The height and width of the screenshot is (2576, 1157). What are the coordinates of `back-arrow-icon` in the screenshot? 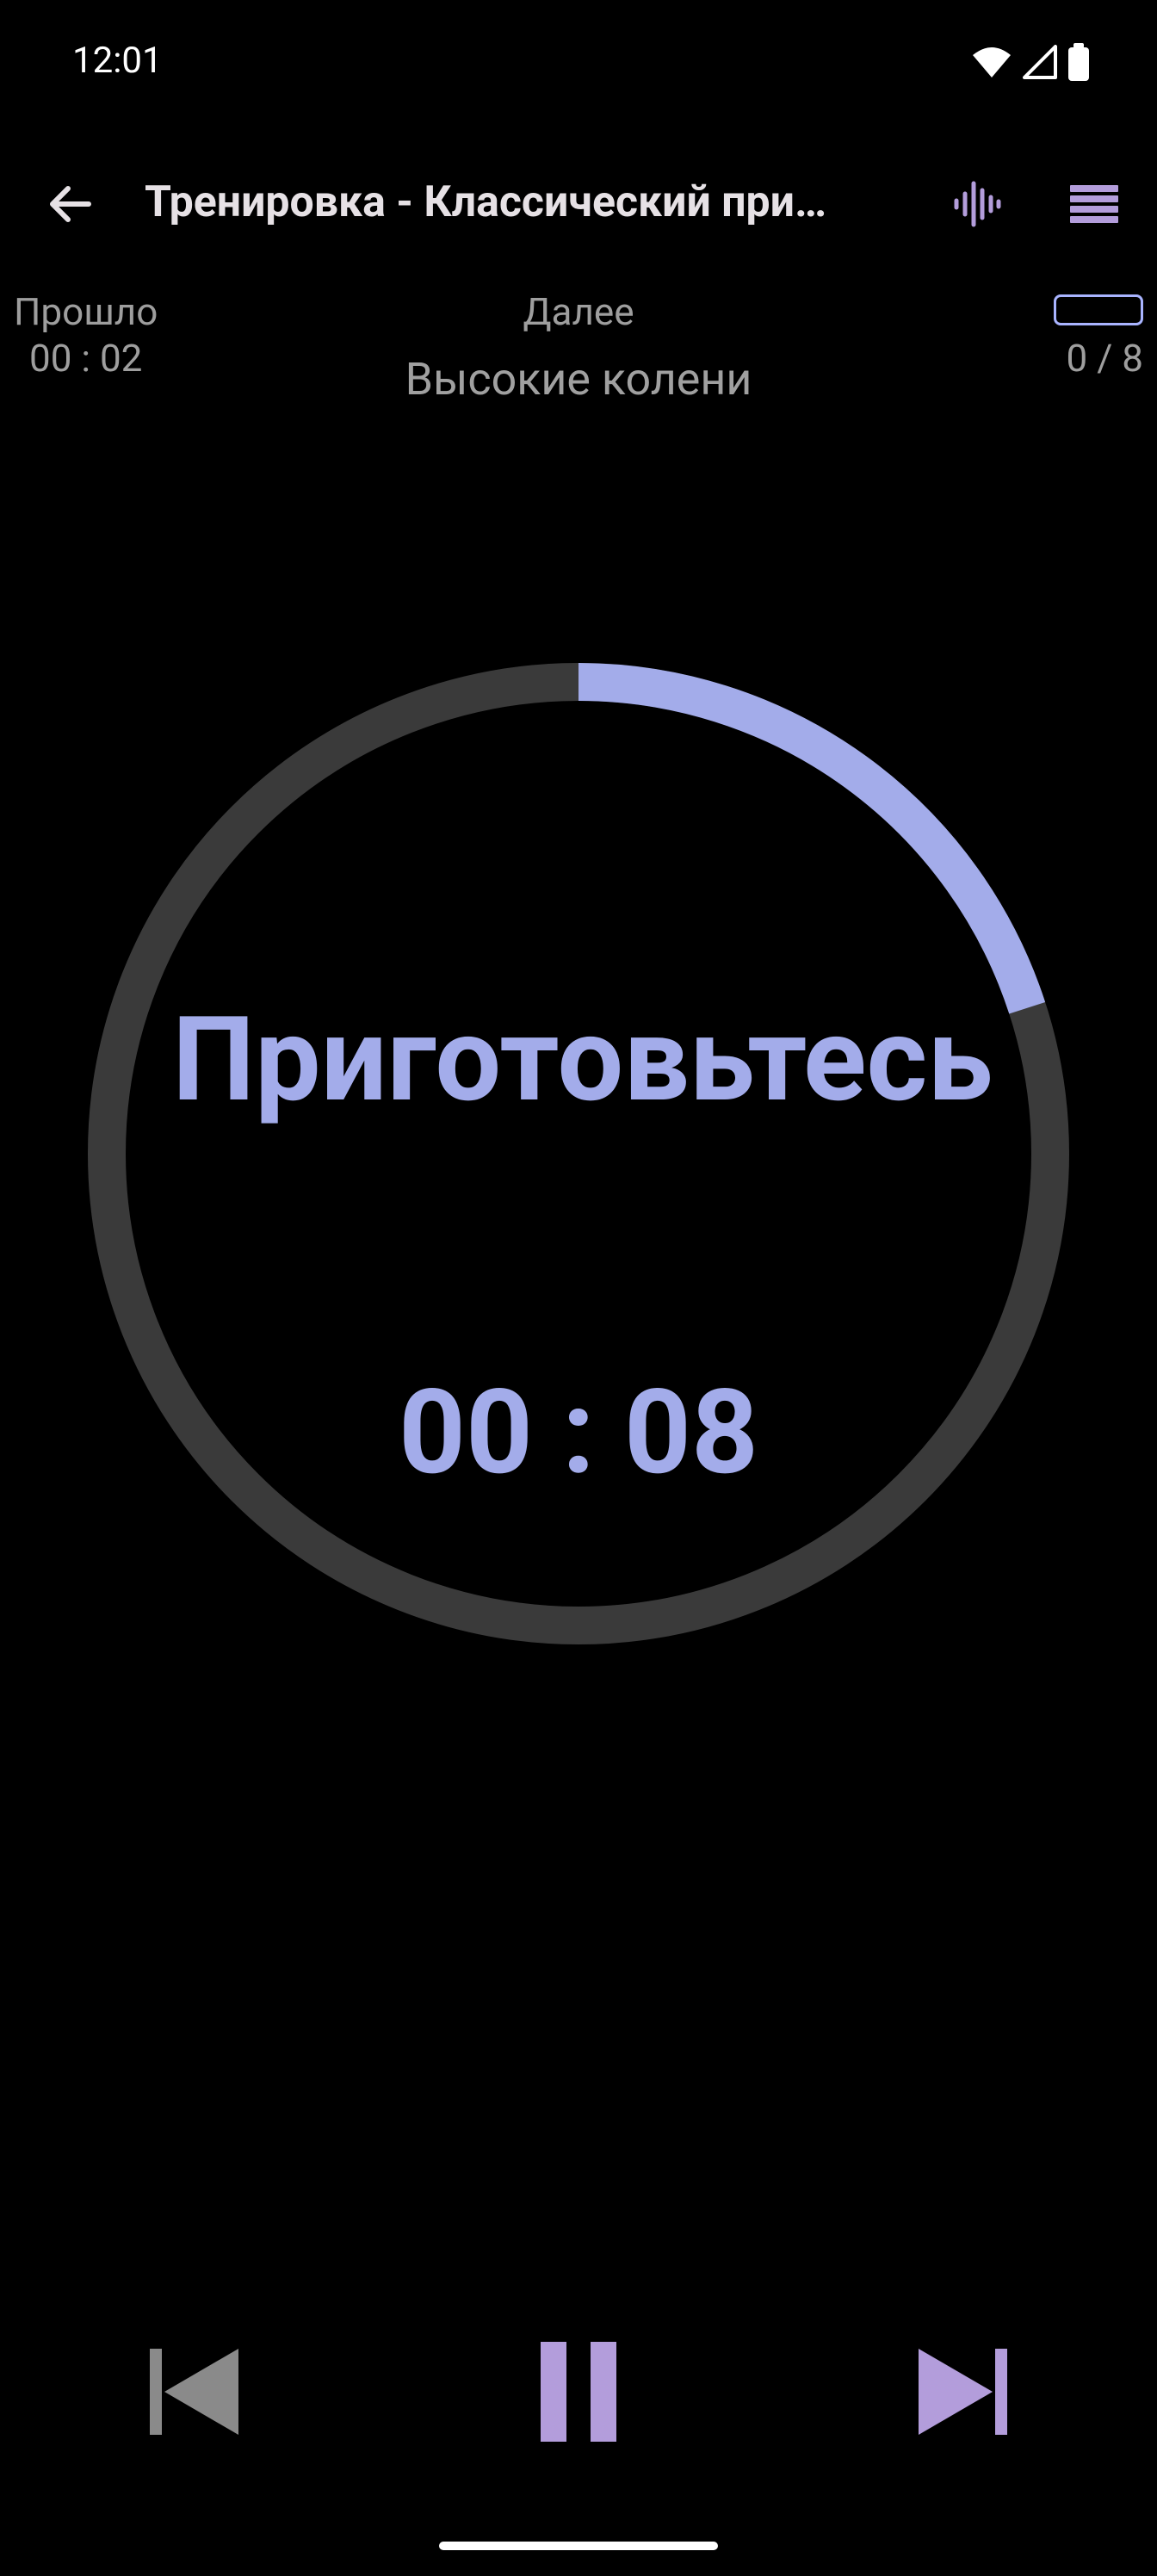 It's located at (70, 206).